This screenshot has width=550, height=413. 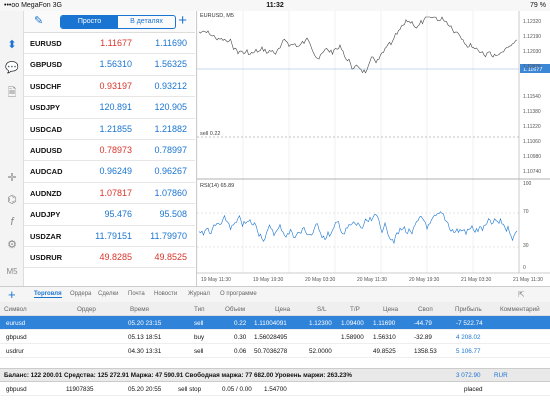 What do you see at coordinates (80, 294) in the screenshot?
I see `tab-orders: Ордера` at bounding box center [80, 294].